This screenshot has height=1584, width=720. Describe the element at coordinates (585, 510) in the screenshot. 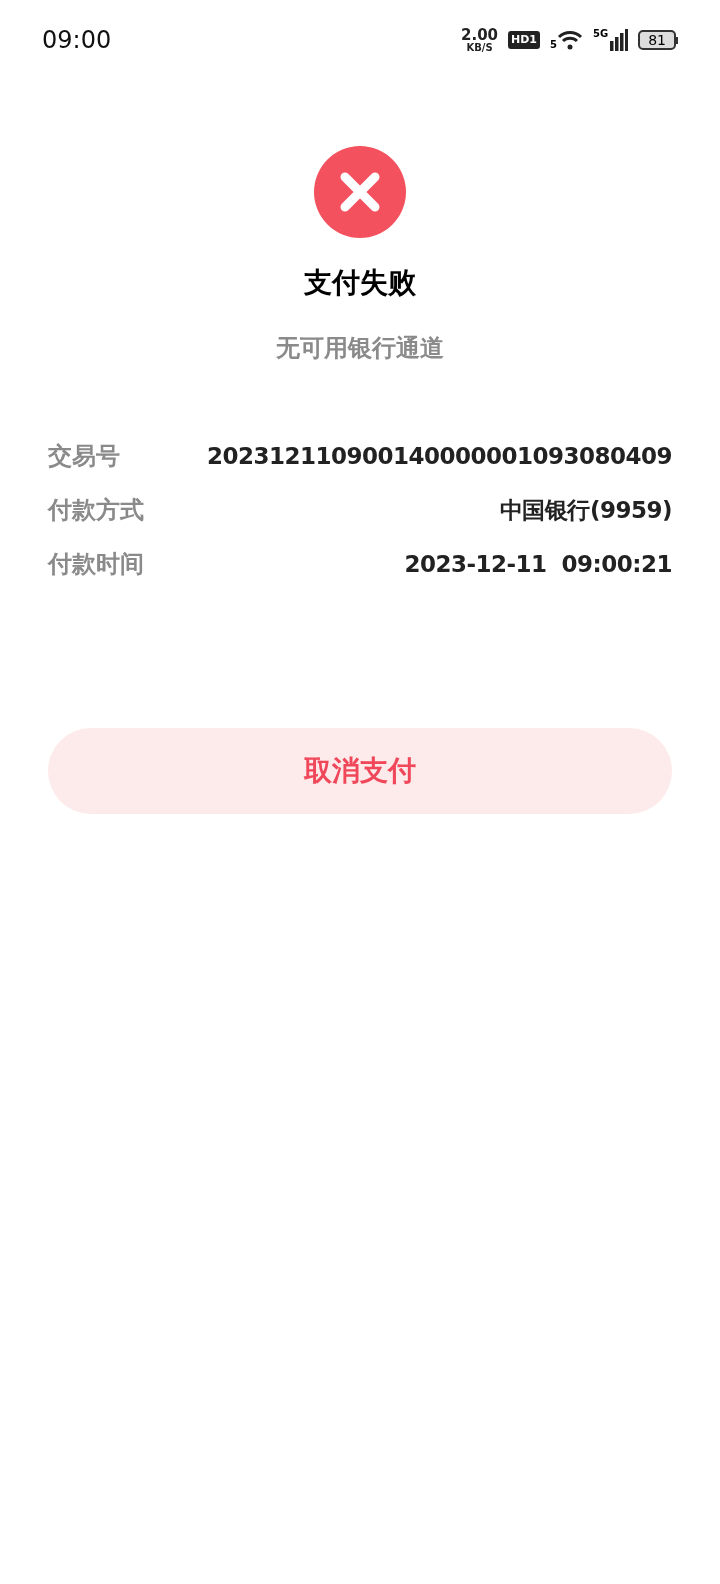

I see `detail-value: 中国银行(9959)` at that location.